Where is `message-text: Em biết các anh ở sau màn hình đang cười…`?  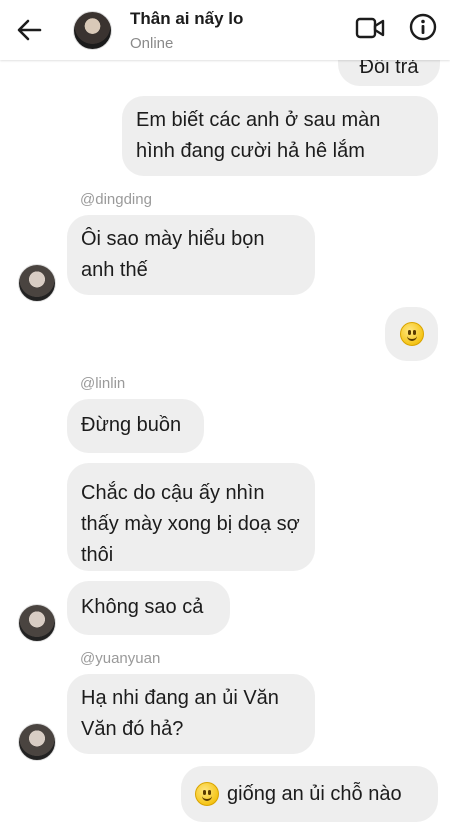
message-text: Em biết các anh ở sau màn hình đang cười… is located at coordinates (258, 135).